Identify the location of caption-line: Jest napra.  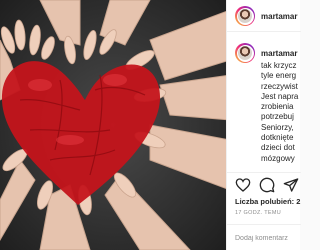
(280, 96).